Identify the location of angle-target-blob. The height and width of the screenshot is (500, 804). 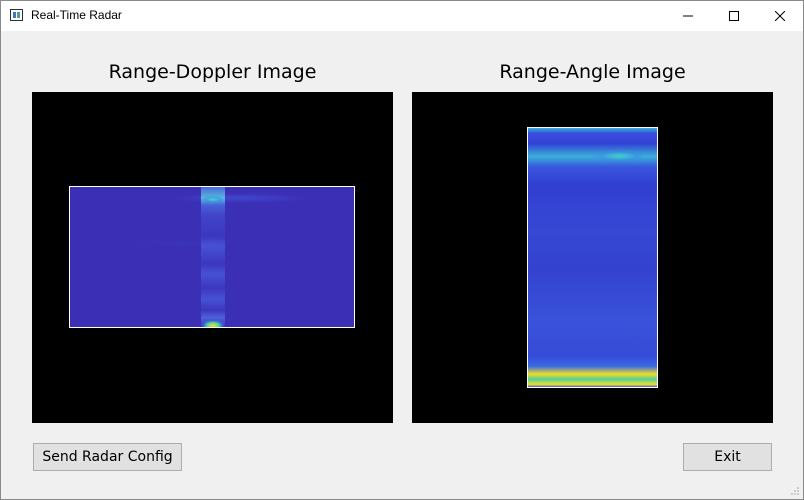
(613, 156).